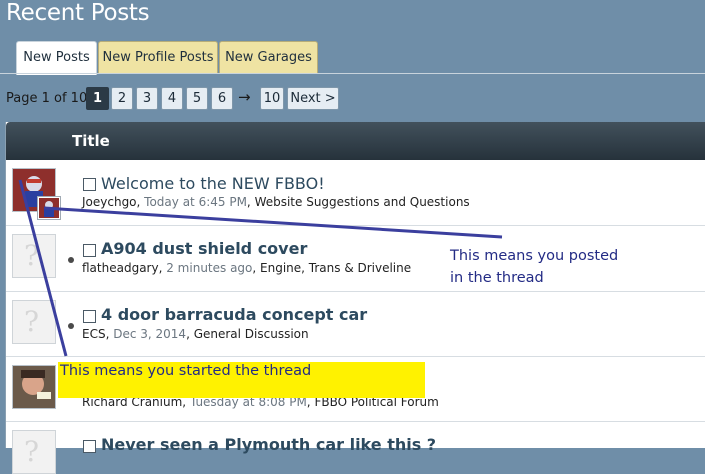  I want to click on thread-time: Dec 3, 2014, so click(150, 334).